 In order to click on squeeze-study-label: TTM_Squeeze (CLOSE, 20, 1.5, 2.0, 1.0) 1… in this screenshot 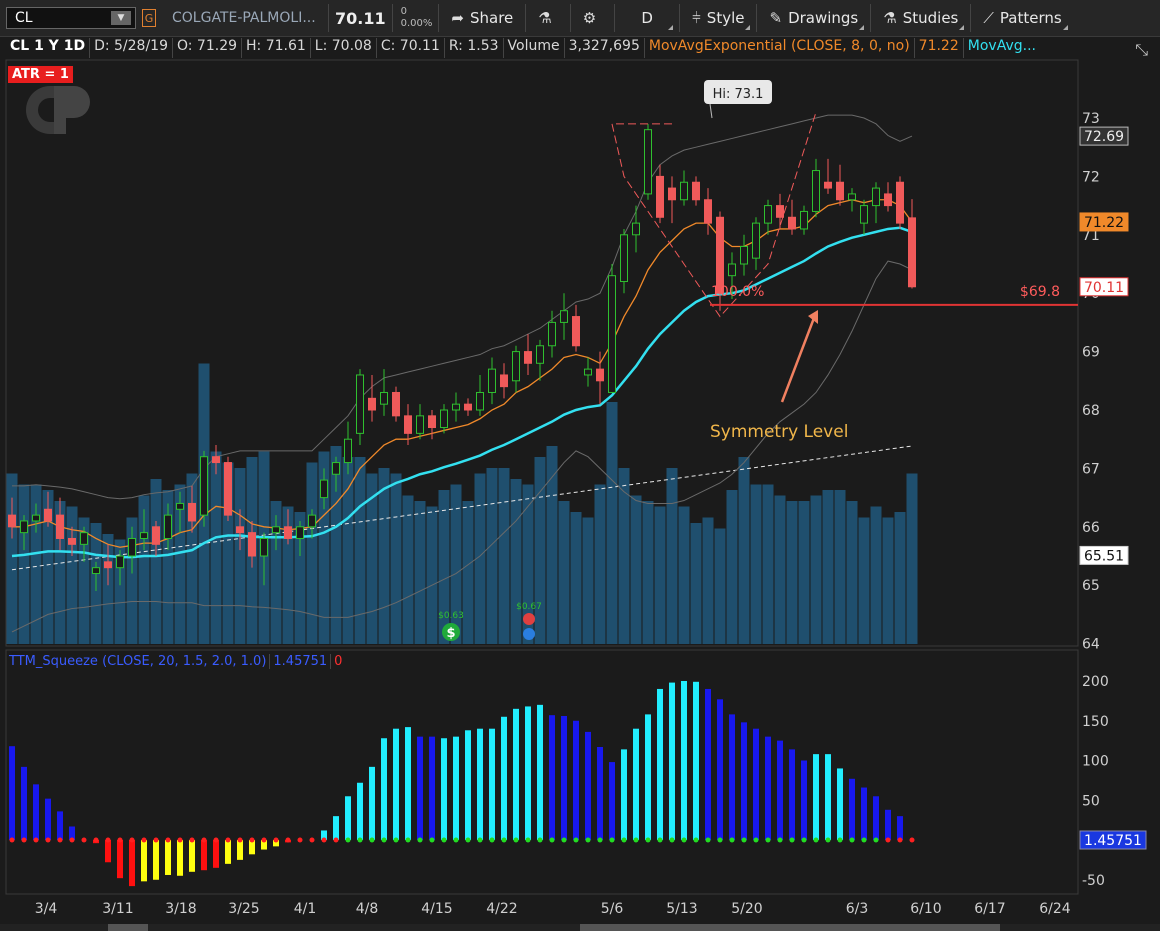, I will do `click(175, 661)`.